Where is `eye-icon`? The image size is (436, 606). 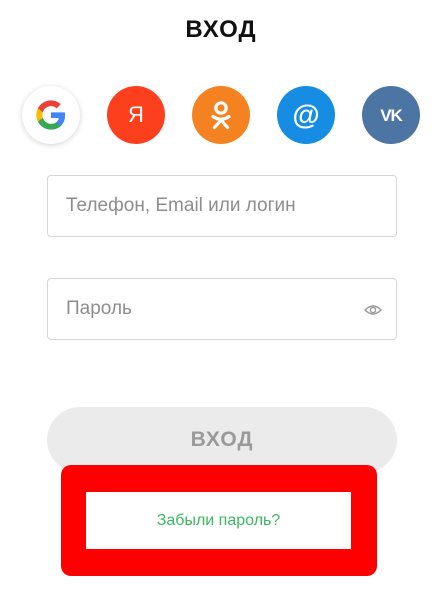 eye-icon is located at coordinates (373, 310).